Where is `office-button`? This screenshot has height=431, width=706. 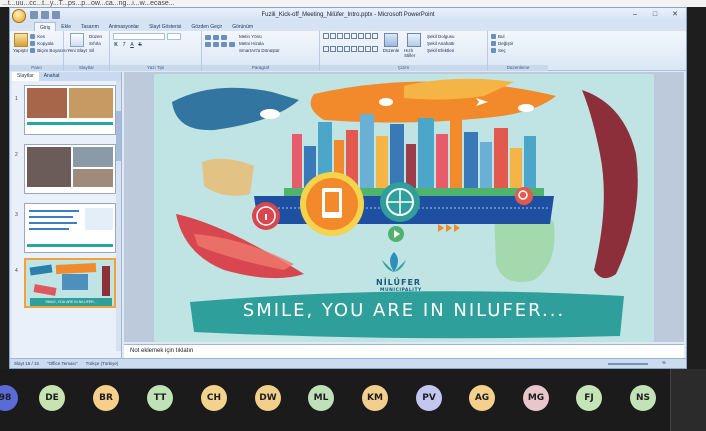
office-button is located at coordinates (19, 16).